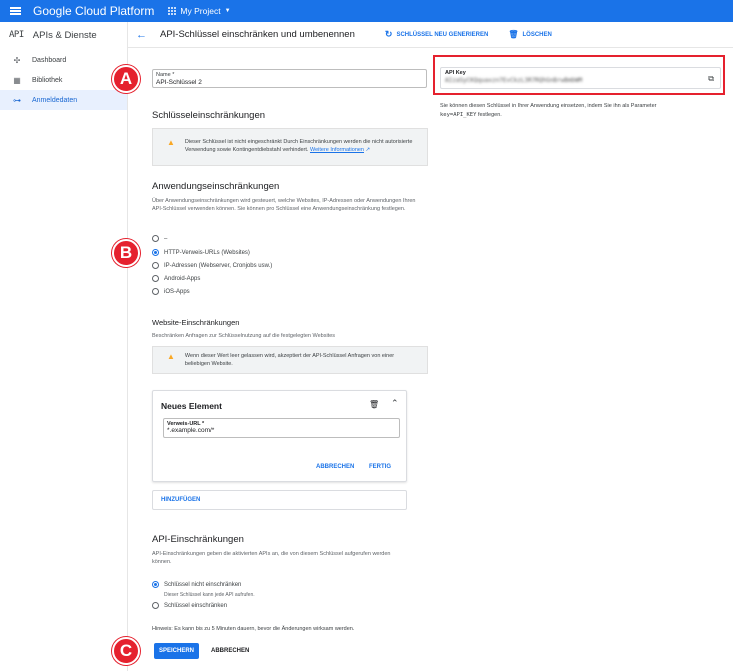 This screenshot has height=671, width=733. Describe the element at coordinates (212, 265) in the screenshot. I see `radio-ip-addresses: IP-Adressen (Webserver, Cronjobs usw.)` at that location.